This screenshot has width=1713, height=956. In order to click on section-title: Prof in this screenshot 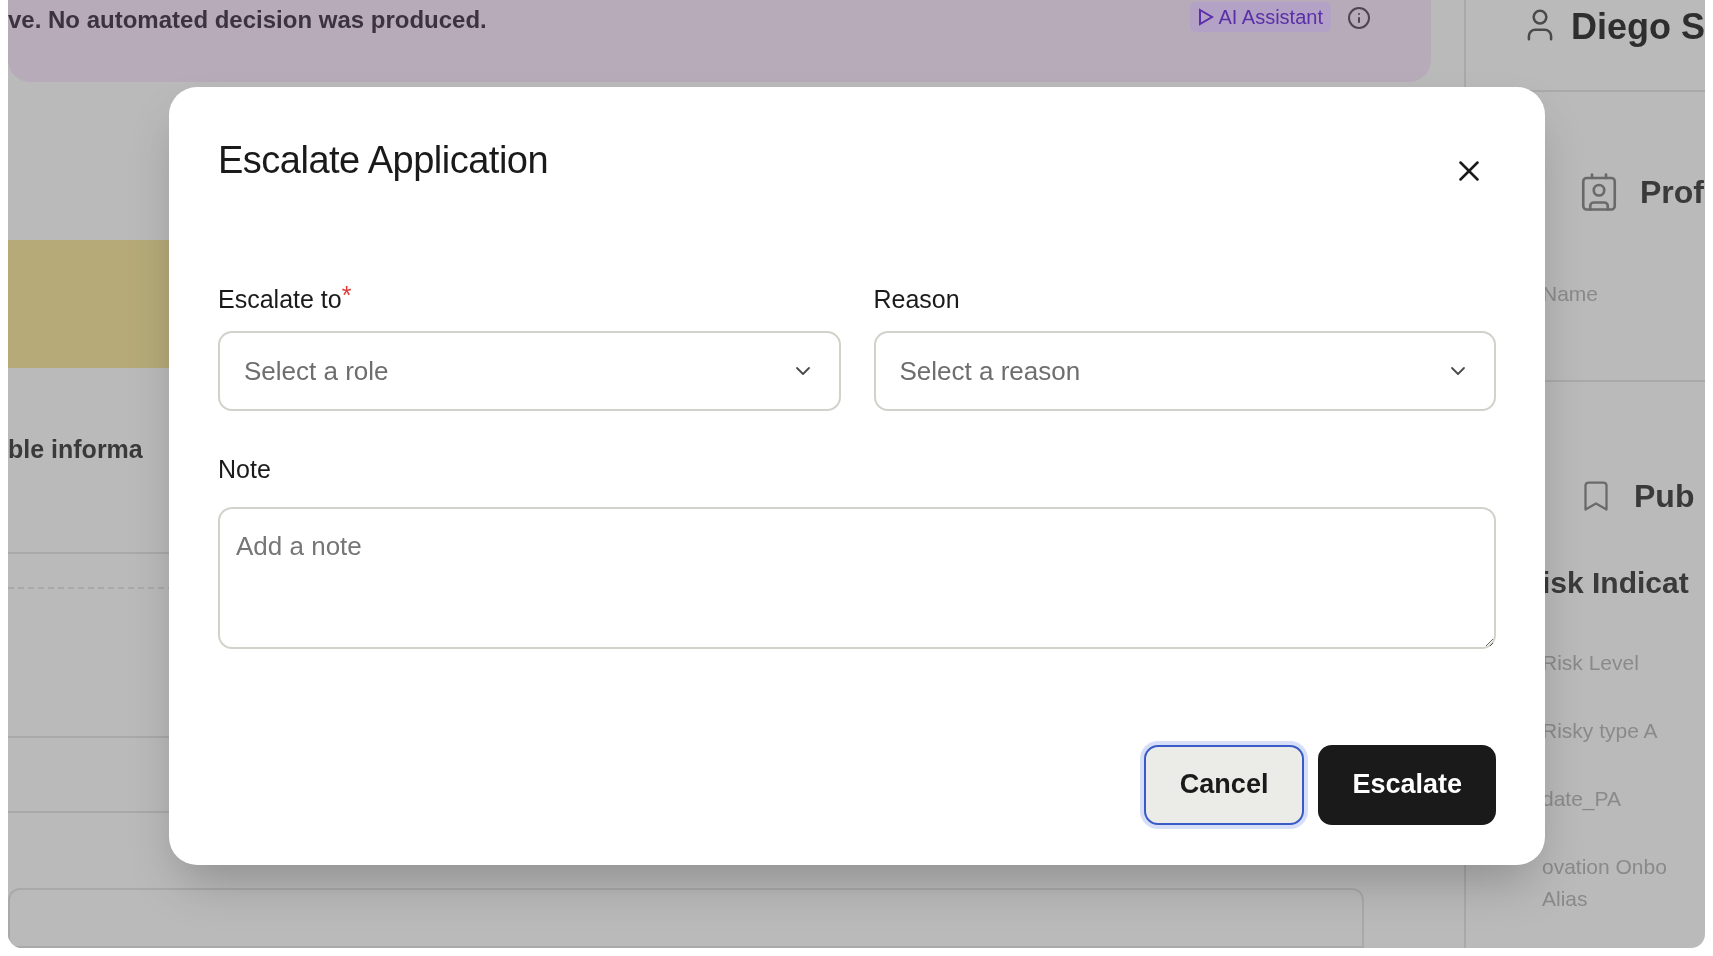, I will do `click(1672, 192)`.